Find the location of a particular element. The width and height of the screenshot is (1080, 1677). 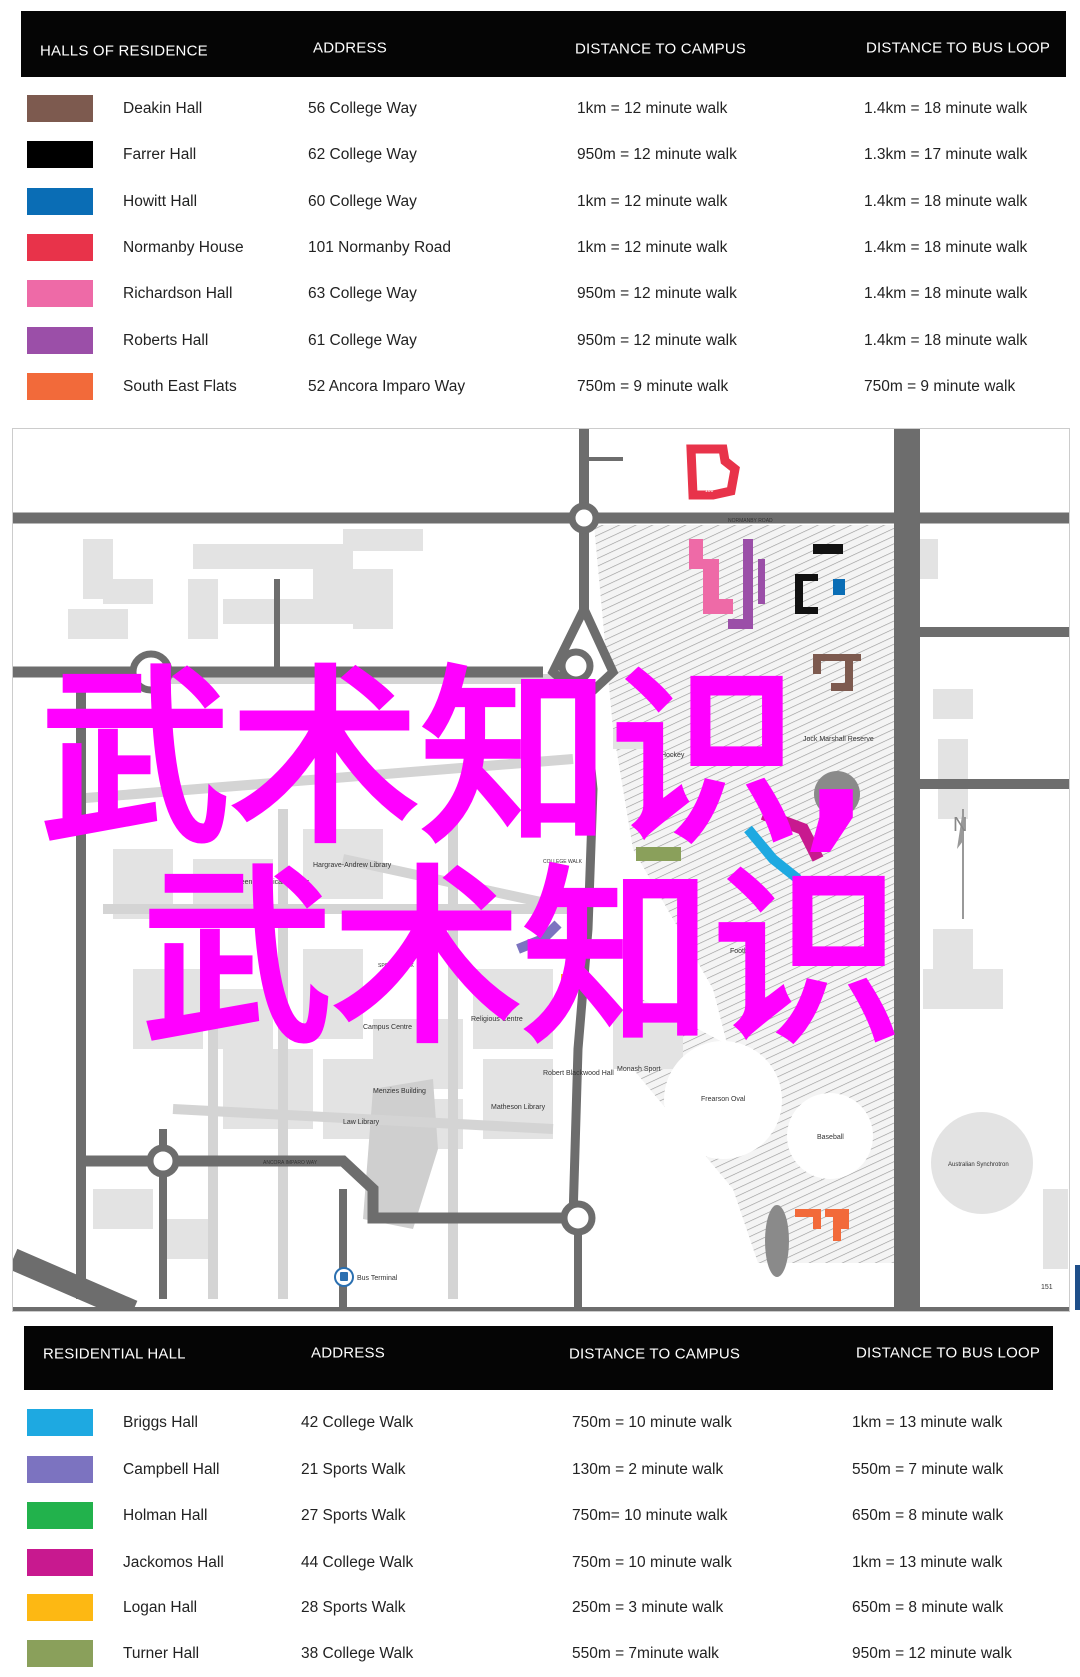

label-101: 101 is located at coordinates (709, 491).